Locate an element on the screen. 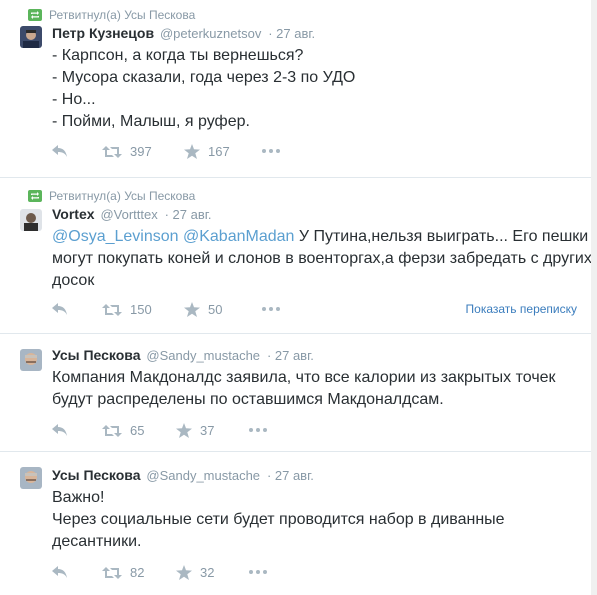 Image resolution: width=597 pixels, height=595 pixels. mention-link: @Osya_Levinson is located at coordinates (115, 236).